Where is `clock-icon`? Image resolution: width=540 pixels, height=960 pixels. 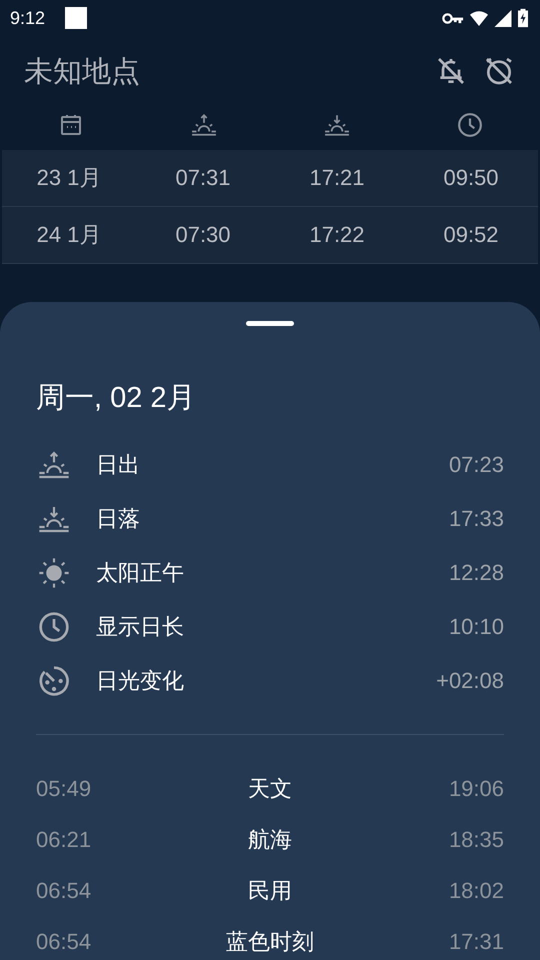 clock-icon is located at coordinates (469, 125).